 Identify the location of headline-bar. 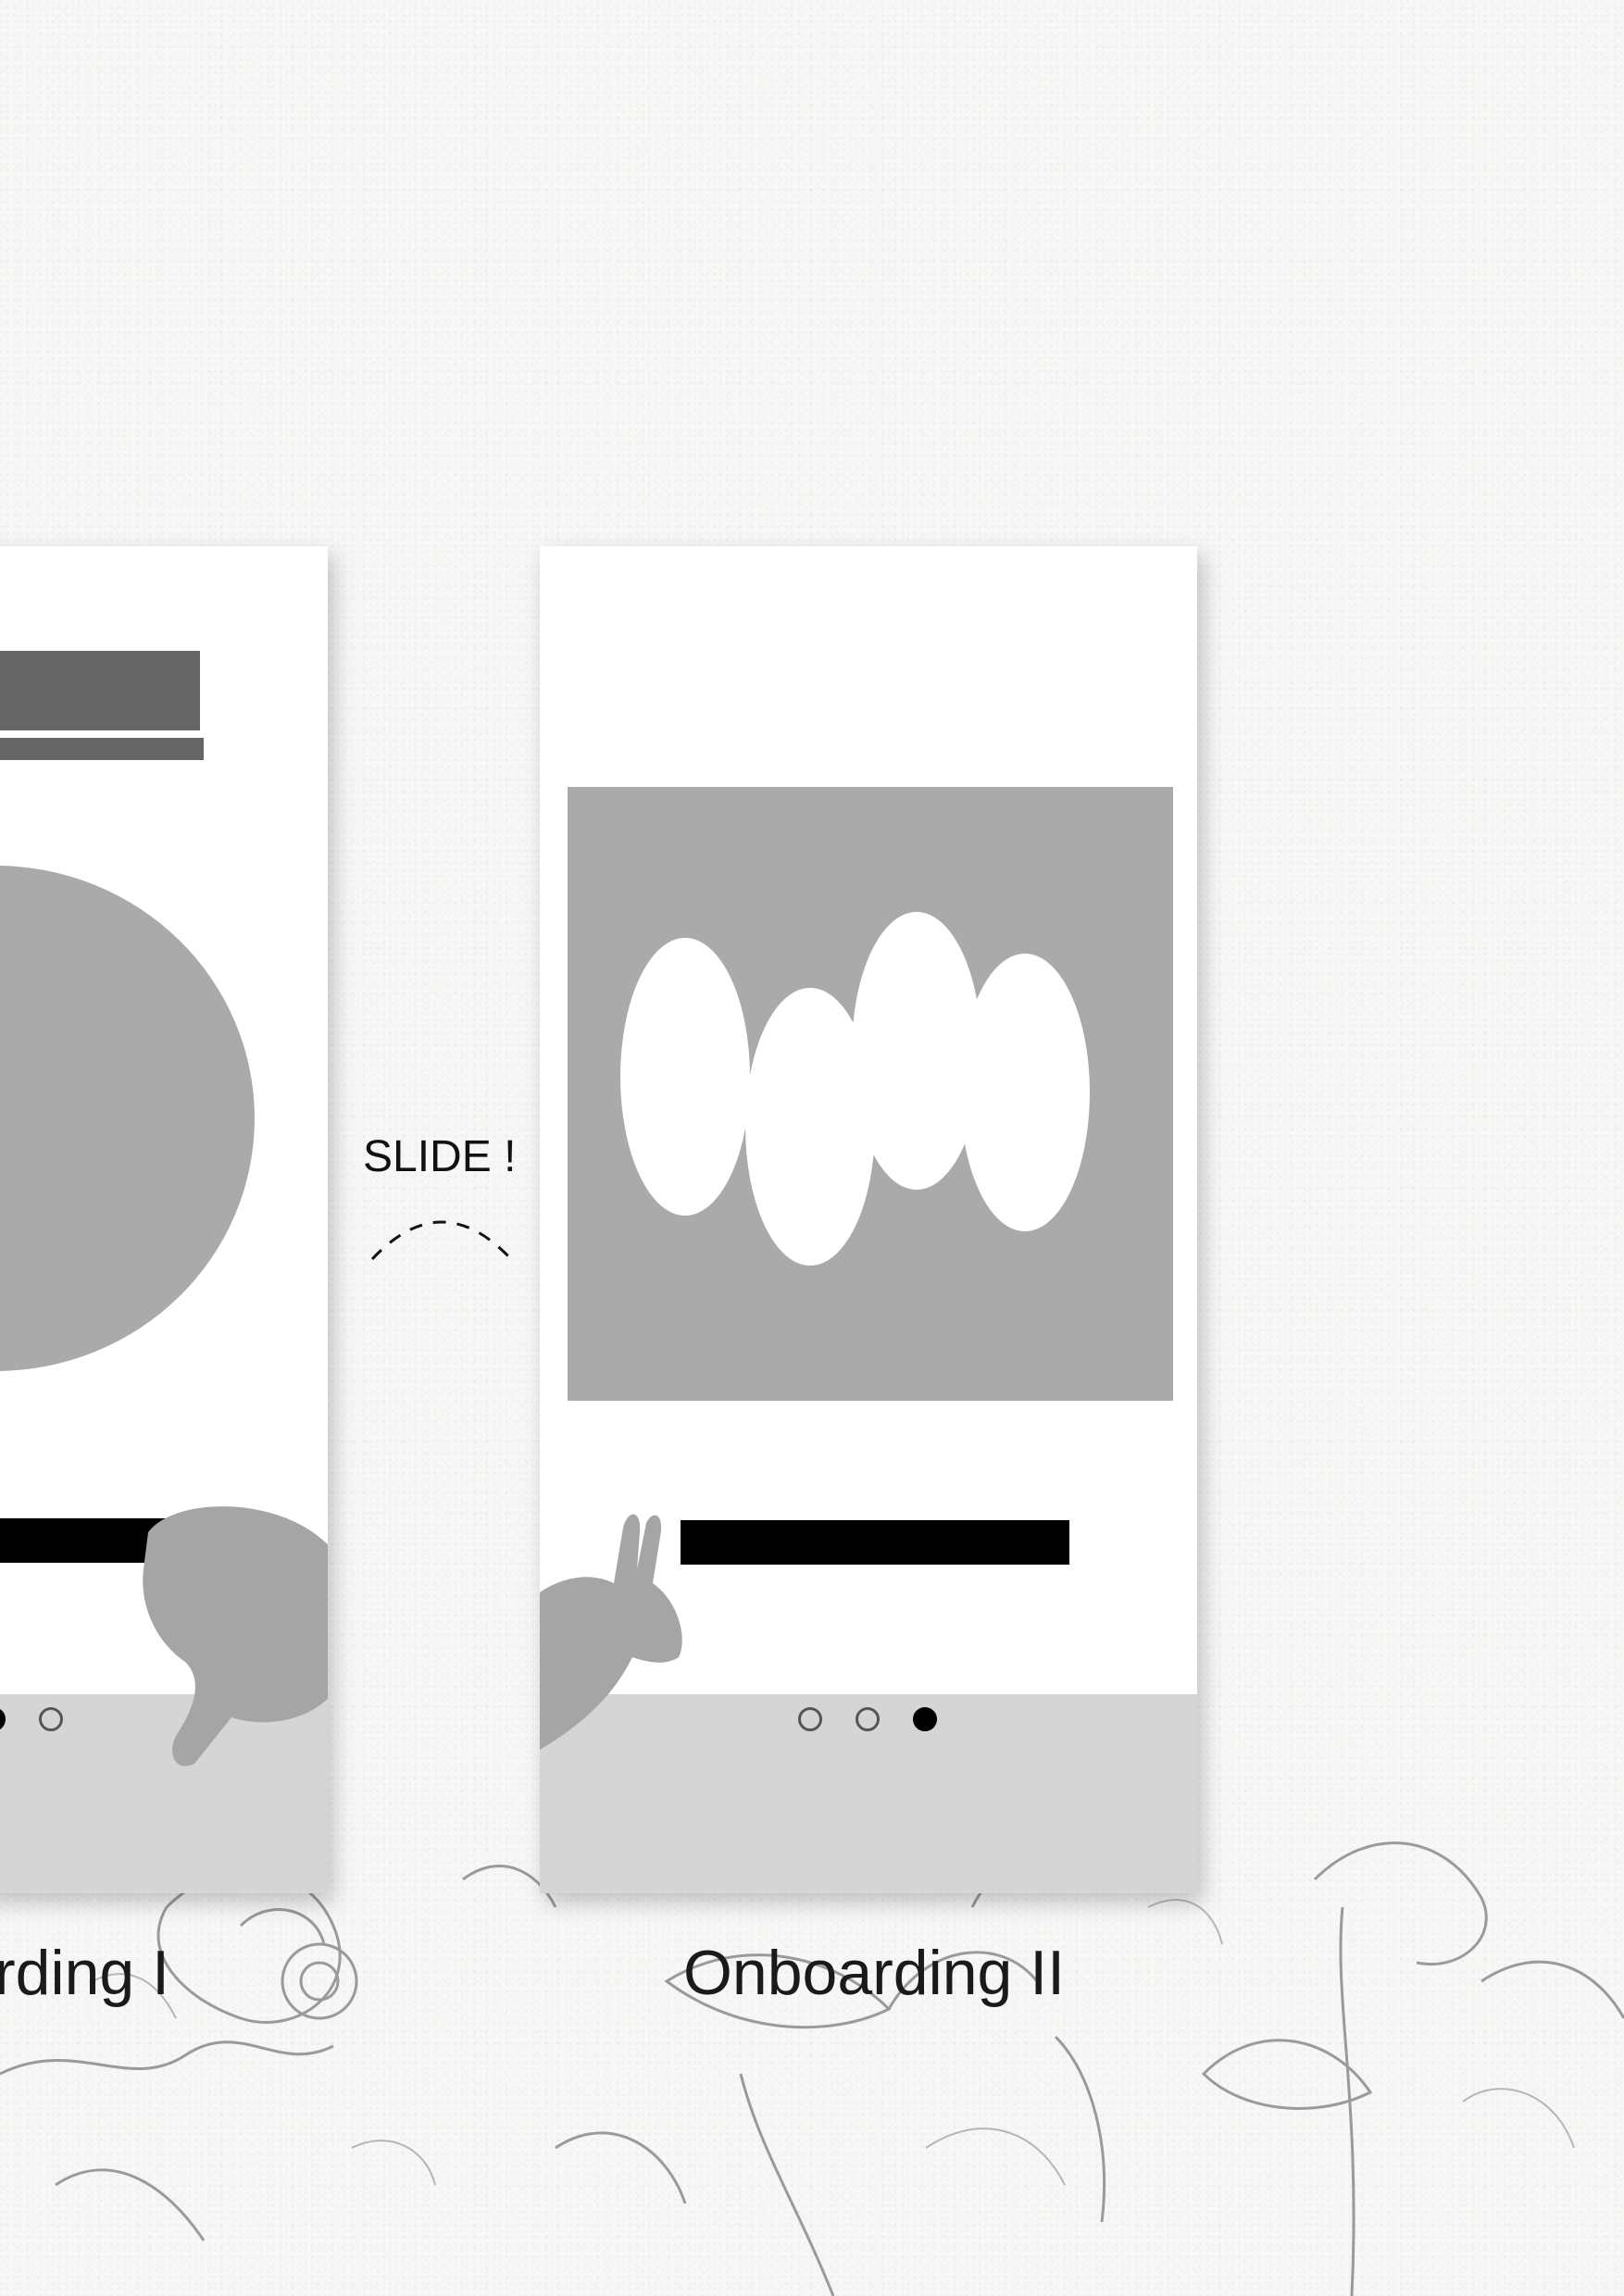
(875, 1542).